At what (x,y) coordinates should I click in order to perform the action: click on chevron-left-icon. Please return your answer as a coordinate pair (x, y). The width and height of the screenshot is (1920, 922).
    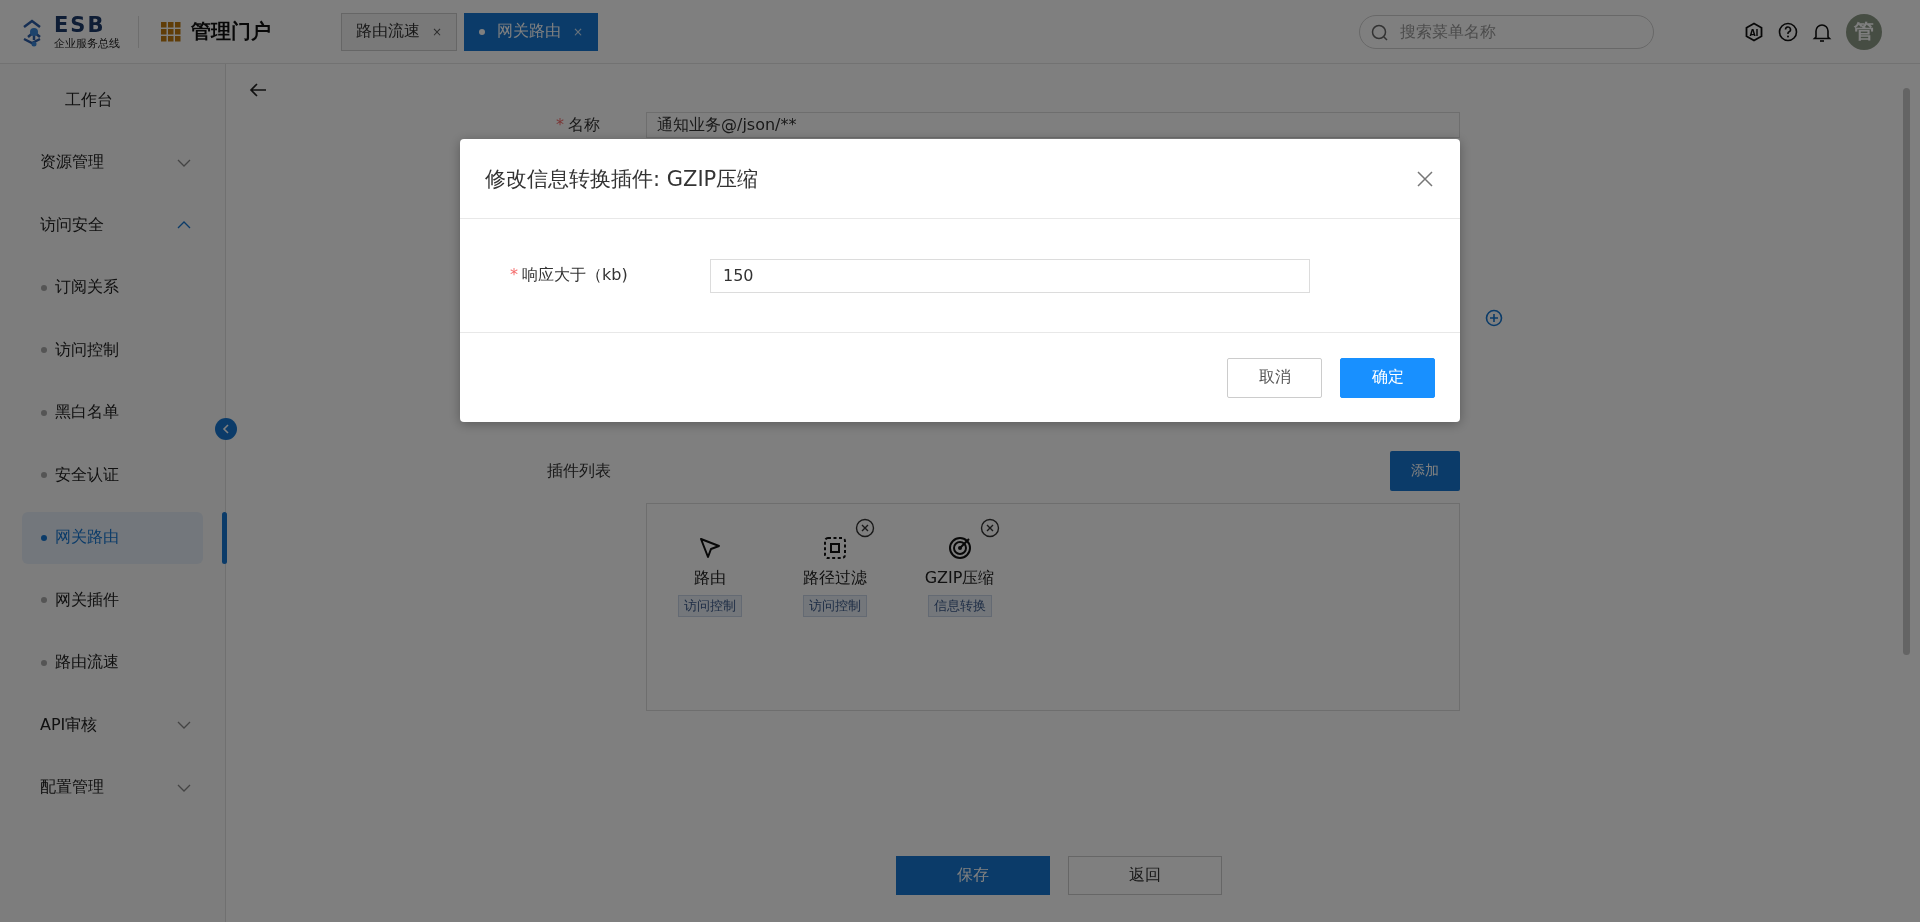
    Looking at the image, I should click on (226, 429).